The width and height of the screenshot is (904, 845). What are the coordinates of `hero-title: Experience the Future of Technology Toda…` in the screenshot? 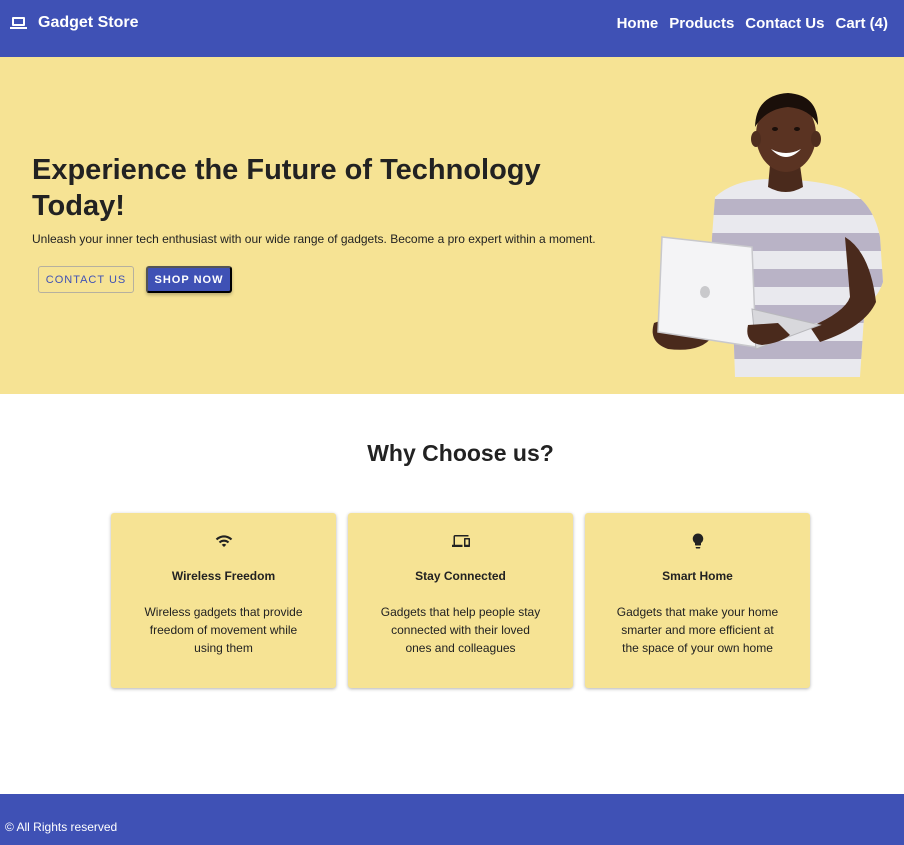 It's located at (286, 188).